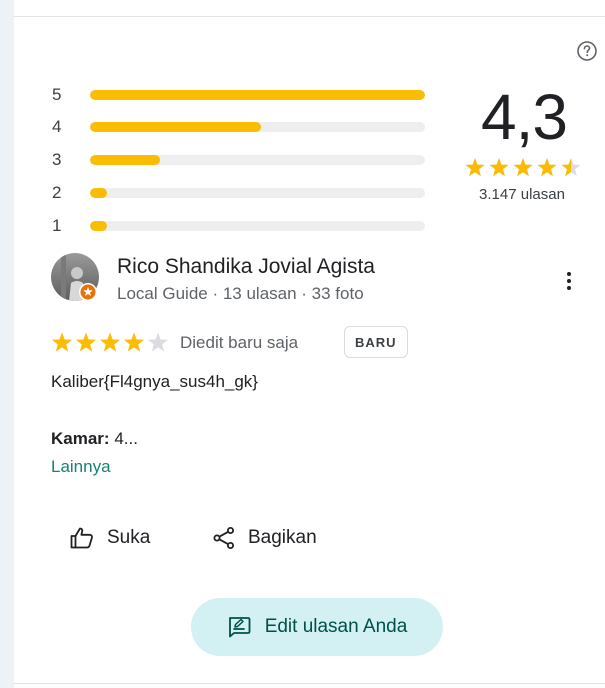  I want to click on rating-bar-row: 5, so click(242, 95).